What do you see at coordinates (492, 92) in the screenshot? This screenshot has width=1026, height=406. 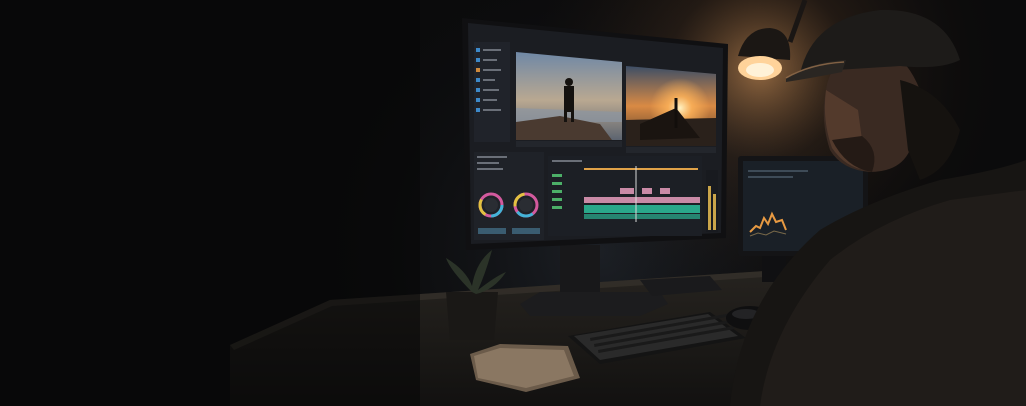 I see `project-panel` at bounding box center [492, 92].